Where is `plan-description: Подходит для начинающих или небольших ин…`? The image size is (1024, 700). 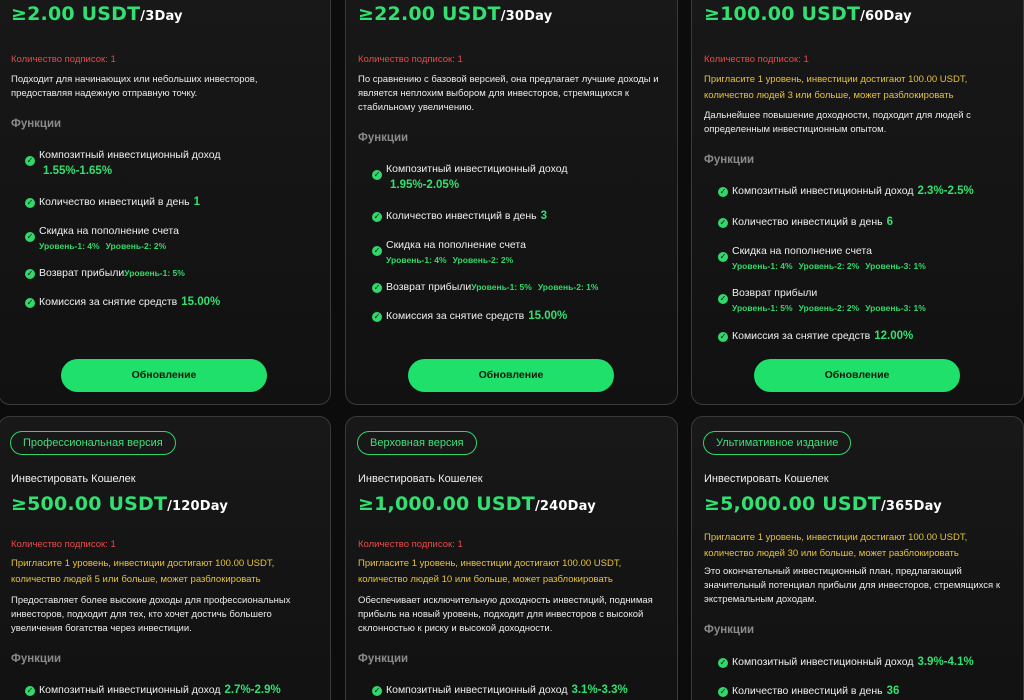
plan-description: Подходит для начинающих или небольших ин… is located at coordinates (134, 86).